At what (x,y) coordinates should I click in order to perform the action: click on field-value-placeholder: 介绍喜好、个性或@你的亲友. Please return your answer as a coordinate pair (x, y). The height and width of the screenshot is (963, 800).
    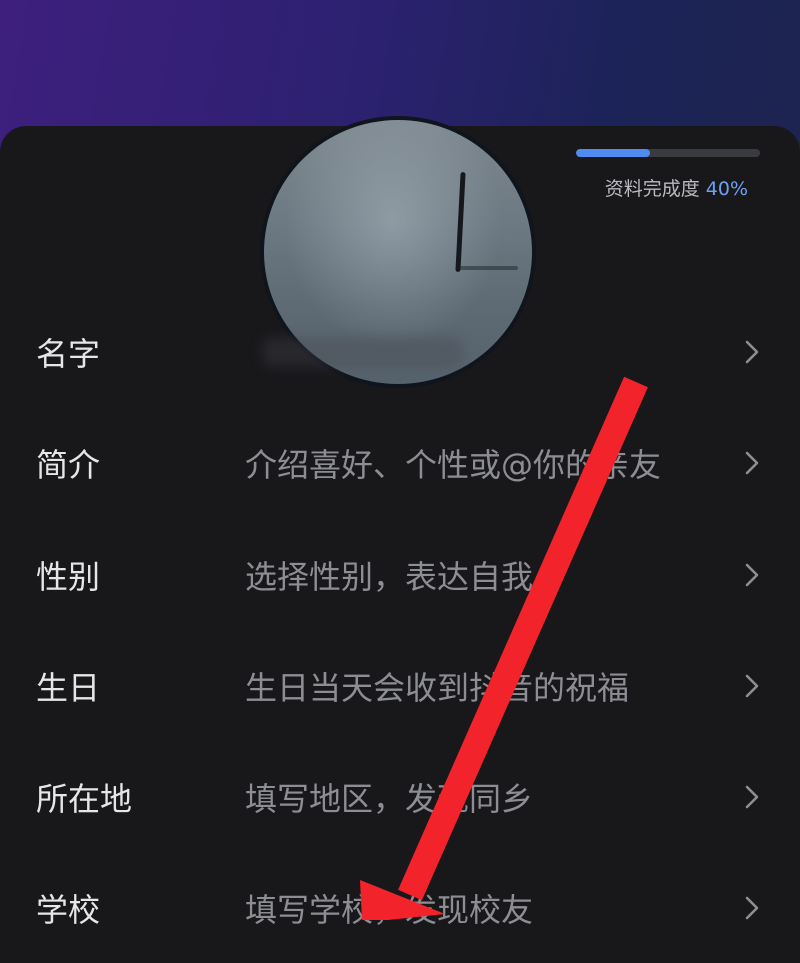
    Looking at the image, I should click on (453, 464).